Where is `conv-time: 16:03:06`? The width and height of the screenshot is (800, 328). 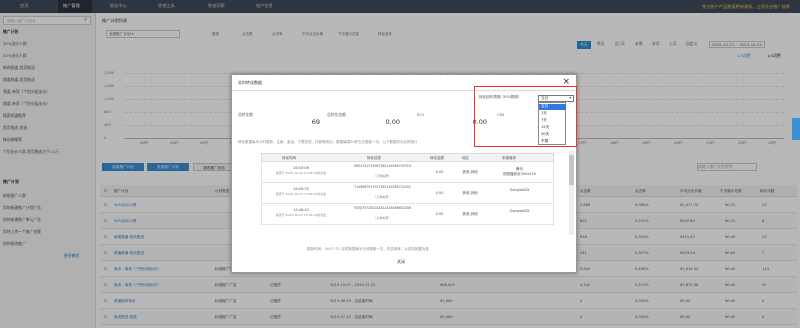
conv-time: 16:03:06 is located at coordinates (301, 168).